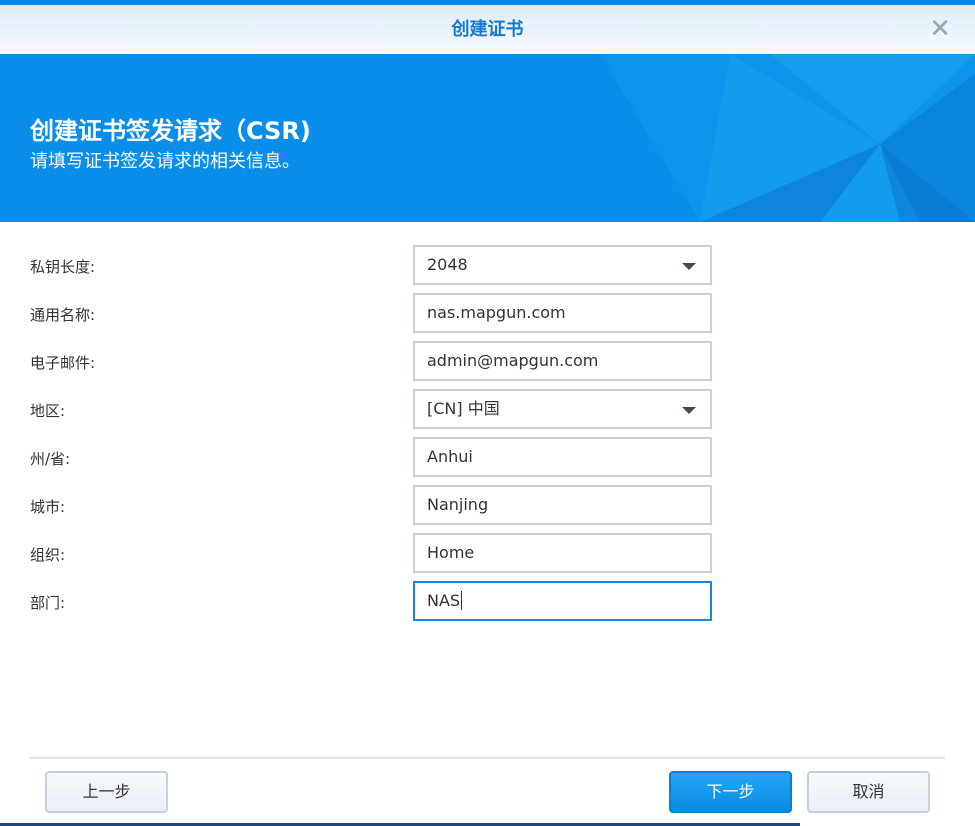 This screenshot has height=826, width=975. What do you see at coordinates (562, 505) in the screenshot?
I see `city-input: Nanjing` at bounding box center [562, 505].